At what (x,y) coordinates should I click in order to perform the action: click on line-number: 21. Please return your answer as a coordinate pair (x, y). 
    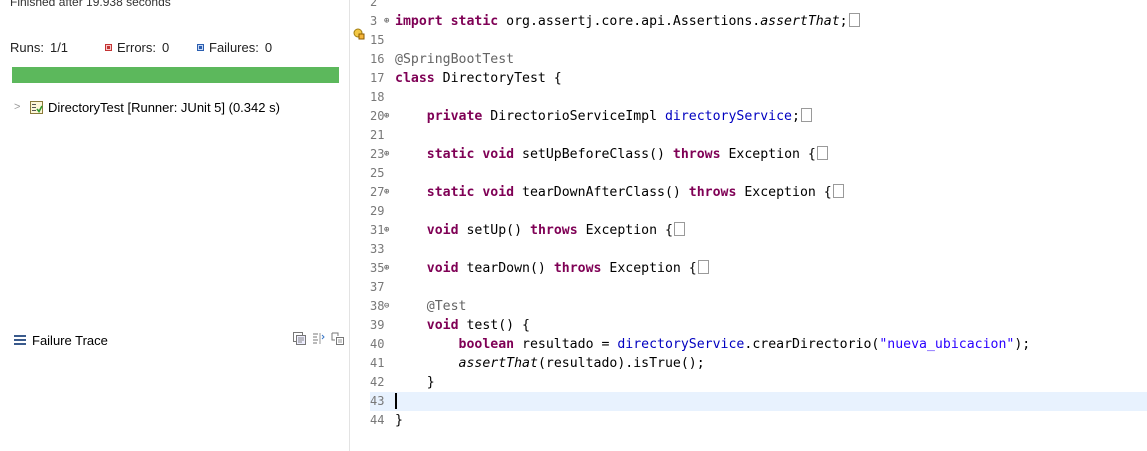
    Looking at the image, I should click on (377, 135).